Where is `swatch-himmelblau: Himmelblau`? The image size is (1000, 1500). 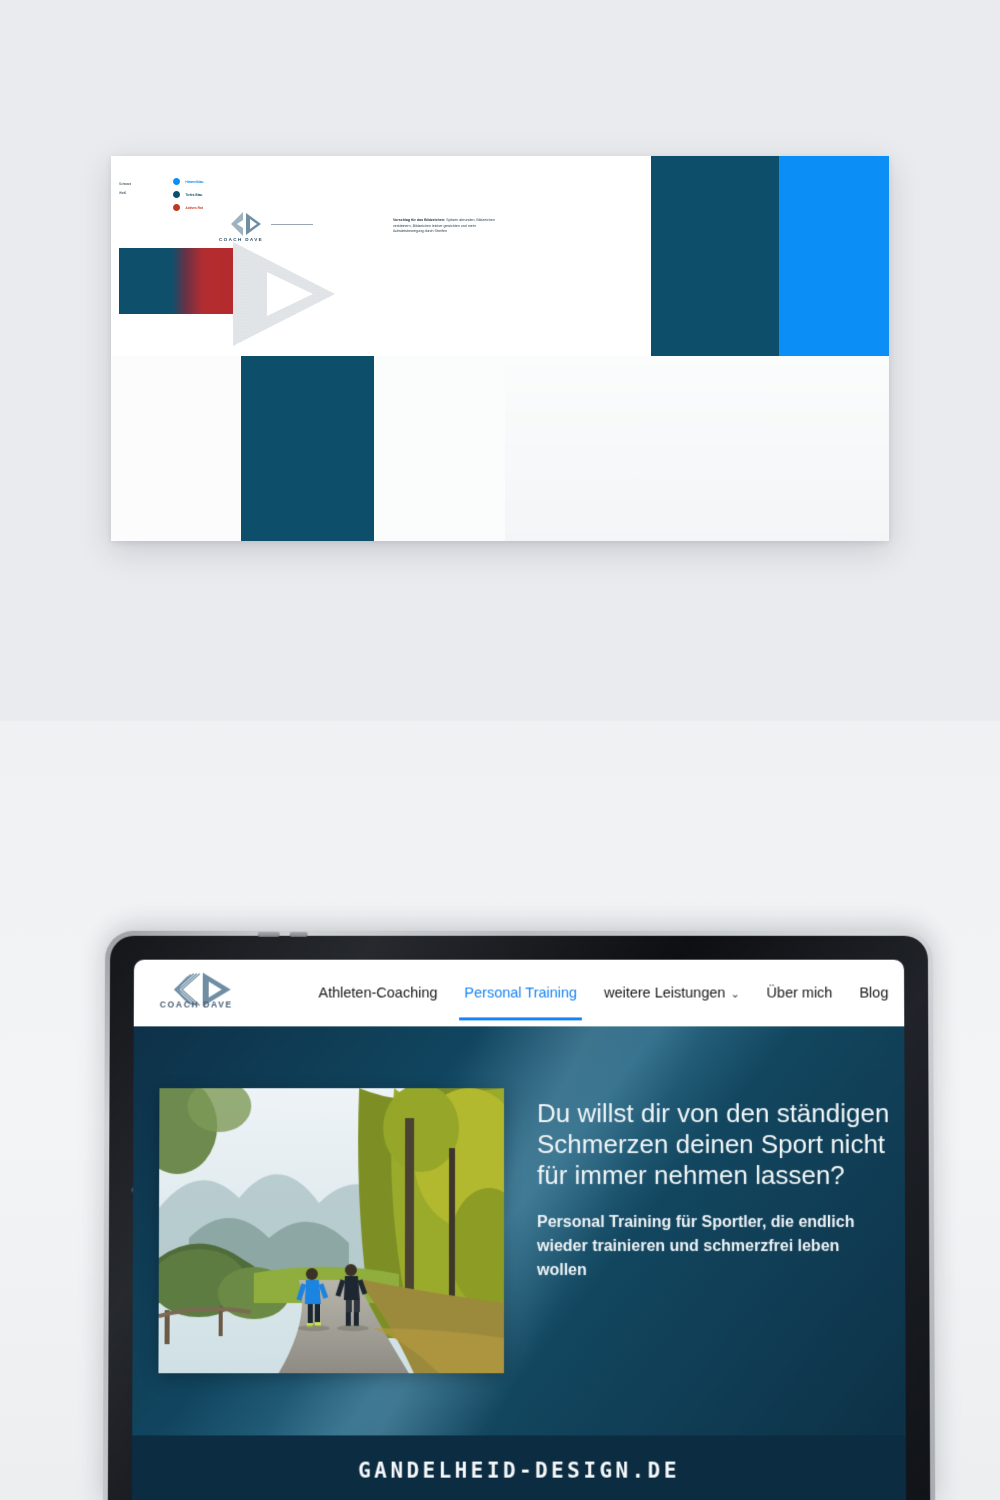 swatch-himmelblau: Himmelblau is located at coordinates (188, 181).